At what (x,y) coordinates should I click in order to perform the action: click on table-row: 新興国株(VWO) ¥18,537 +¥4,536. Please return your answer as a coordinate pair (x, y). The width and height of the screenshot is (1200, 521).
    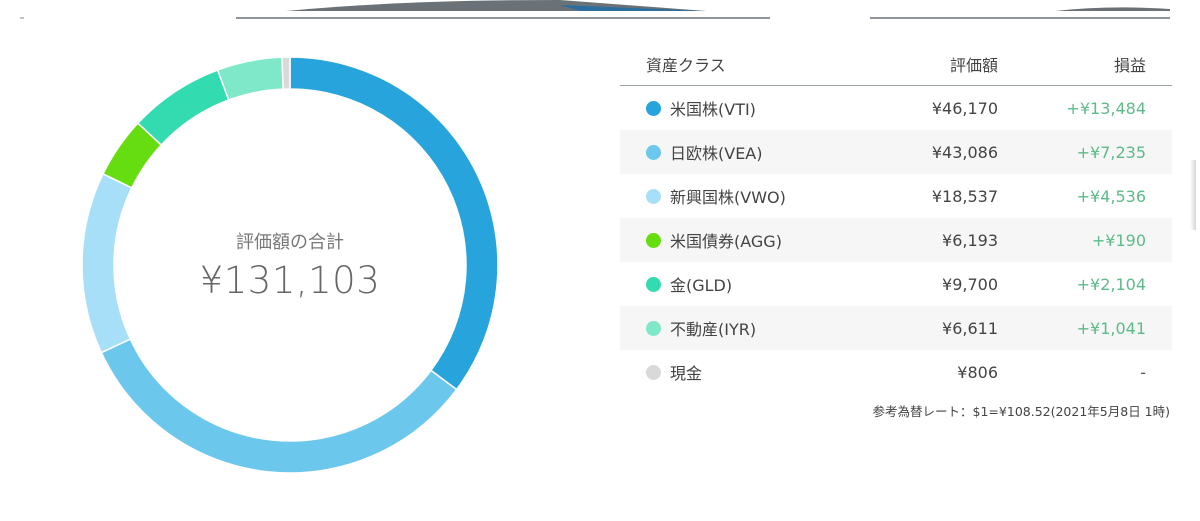
    Looking at the image, I should click on (896, 196).